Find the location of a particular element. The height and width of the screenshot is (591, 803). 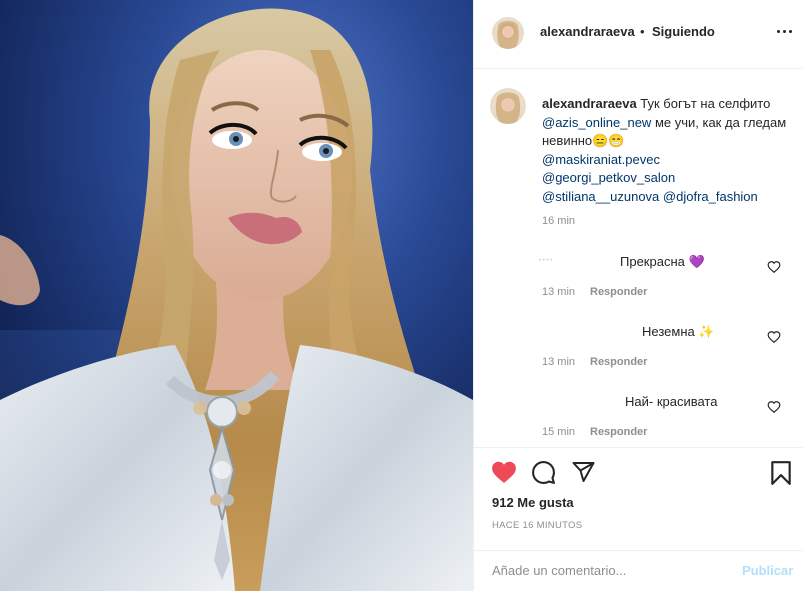

publish-button: Publicar is located at coordinates (767, 570).